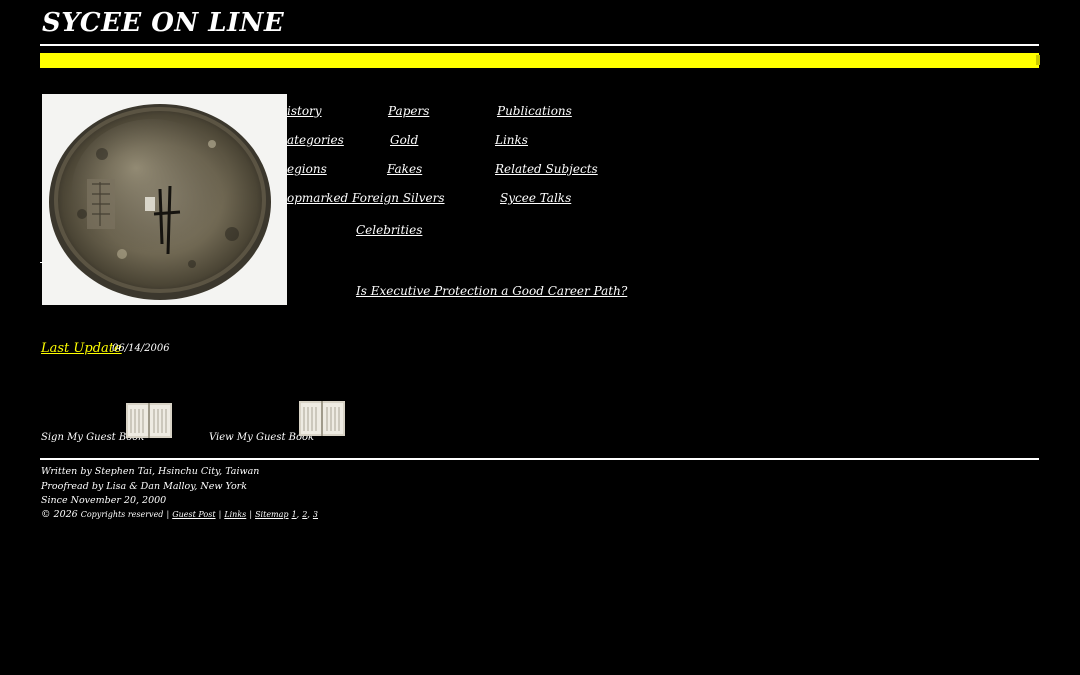  I want to click on banner-marquee-edge, so click(1038, 60).